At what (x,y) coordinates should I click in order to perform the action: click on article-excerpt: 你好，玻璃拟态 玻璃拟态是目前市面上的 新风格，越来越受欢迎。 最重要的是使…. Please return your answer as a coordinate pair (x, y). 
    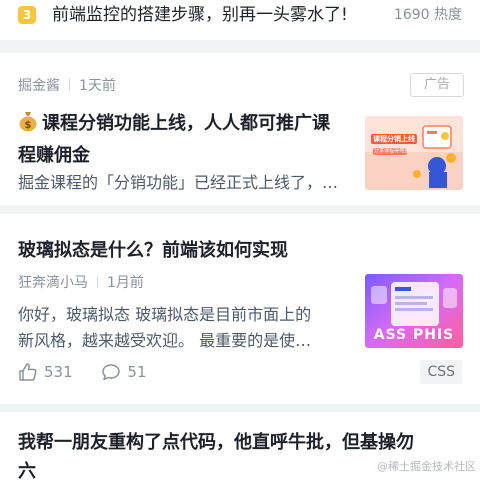
    Looking at the image, I should click on (188, 328).